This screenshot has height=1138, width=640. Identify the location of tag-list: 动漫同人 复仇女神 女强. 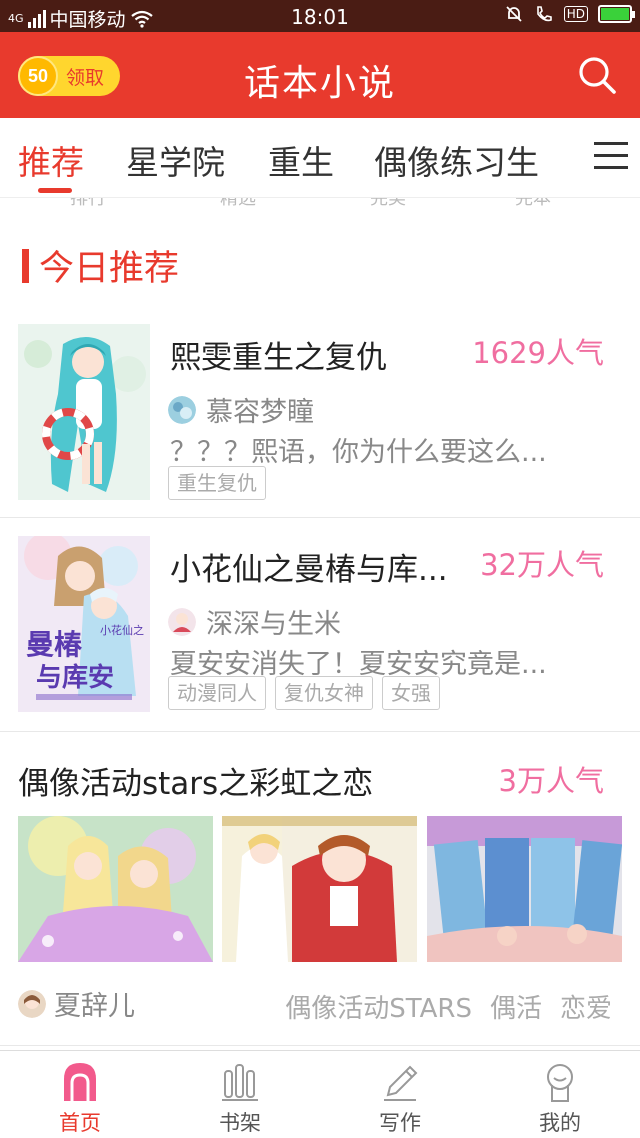
(304, 693).